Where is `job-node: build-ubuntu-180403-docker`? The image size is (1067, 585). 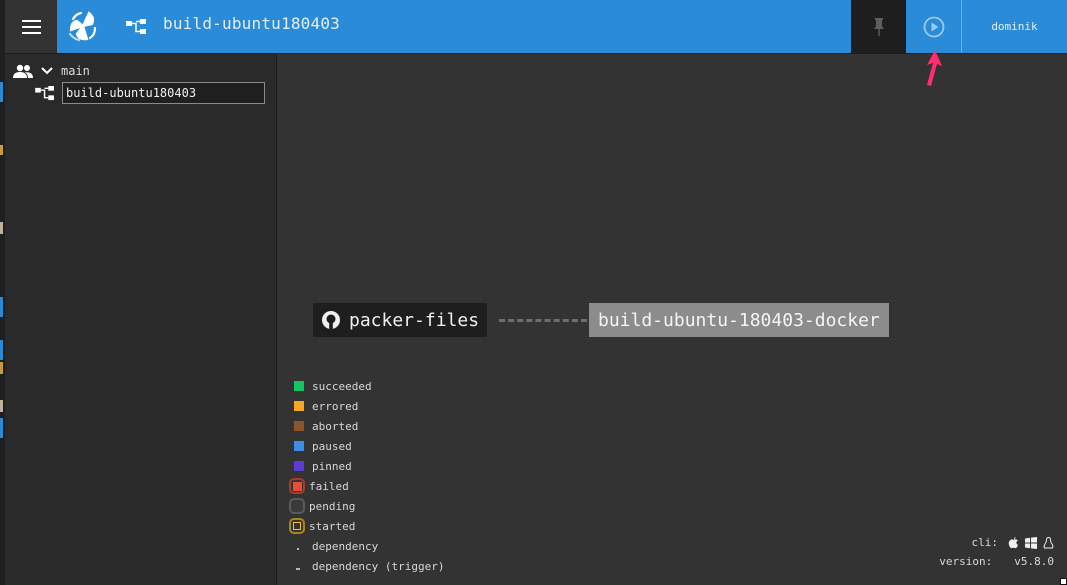 job-node: build-ubuntu-180403-docker is located at coordinates (739, 320).